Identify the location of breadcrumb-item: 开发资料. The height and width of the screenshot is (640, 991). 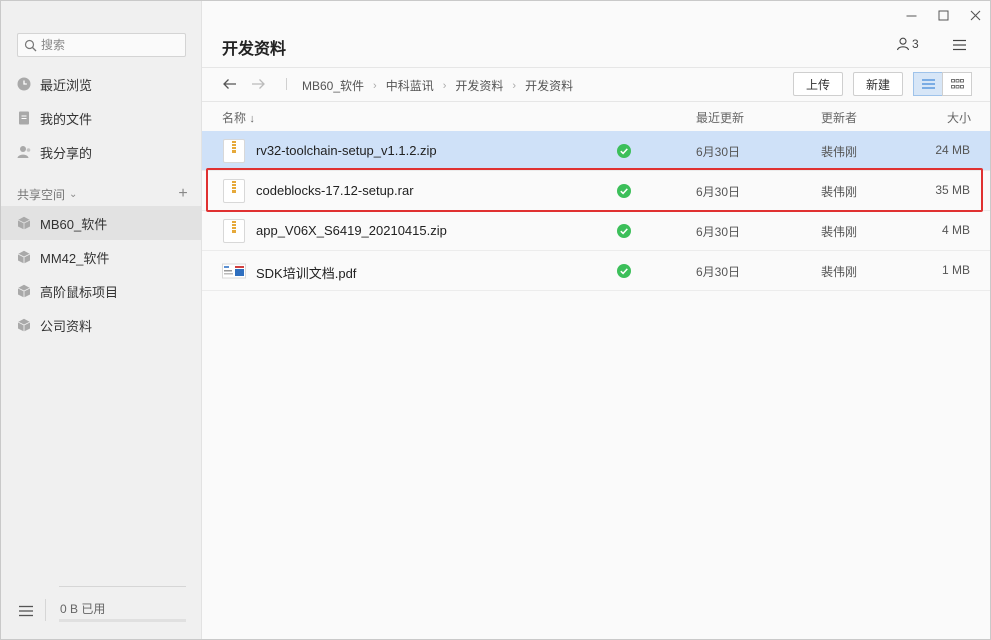
(479, 85).